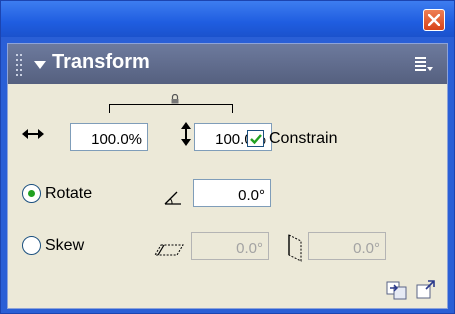 The height and width of the screenshot is (314, 455). I want to click on skew-vertical-input, so click(347, 246).